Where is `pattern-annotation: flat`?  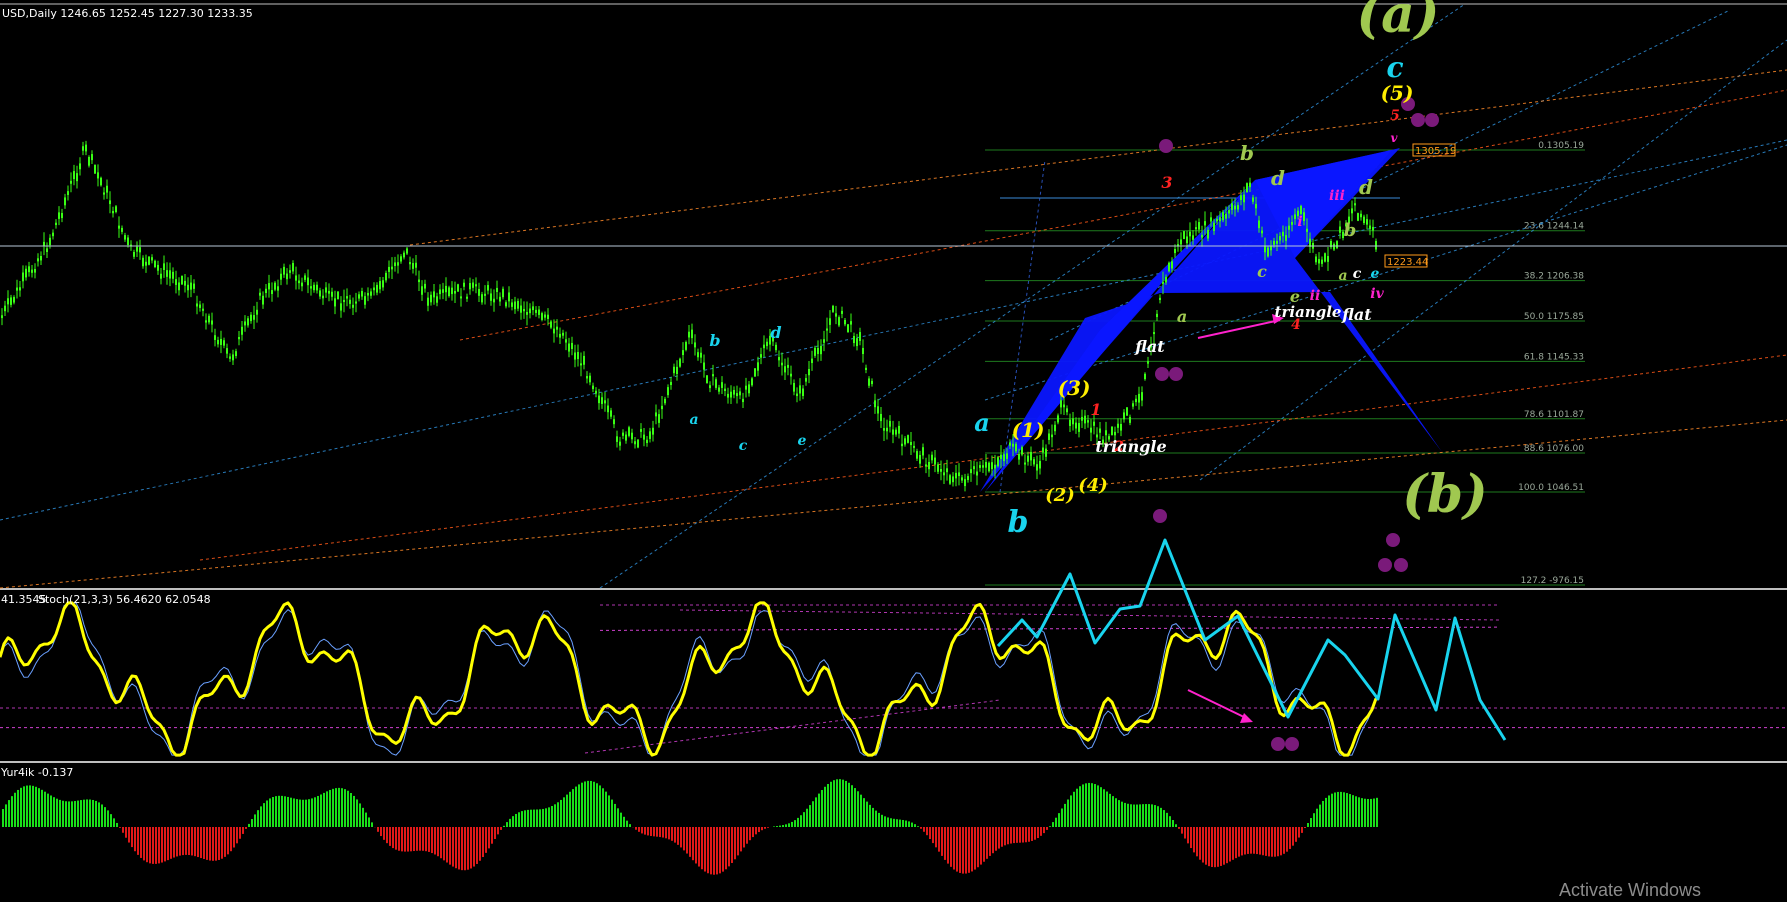 pattern-annotation: flat is located at coordinates (1356, 314).